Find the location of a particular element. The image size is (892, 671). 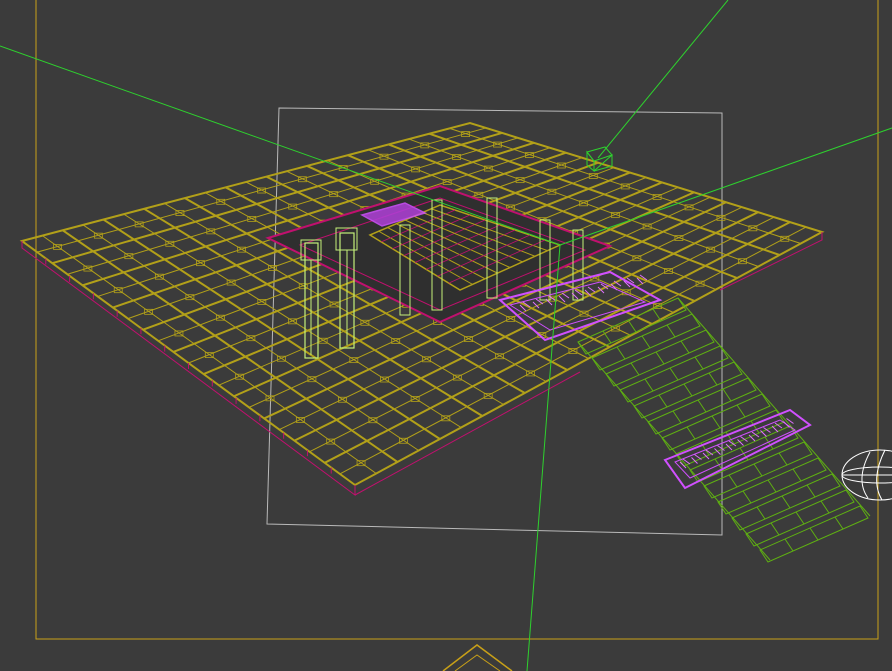

camera-target-box is located at coordinates (599, 159).